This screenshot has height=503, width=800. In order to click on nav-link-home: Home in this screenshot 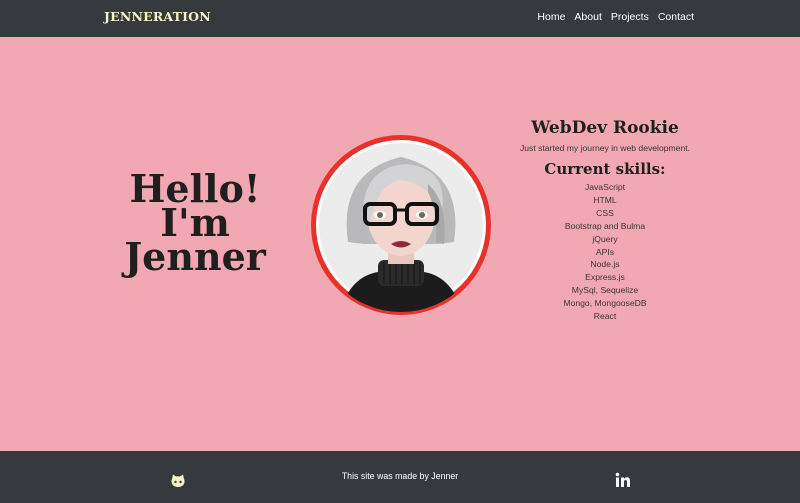, I will do `click(551, 17)`.